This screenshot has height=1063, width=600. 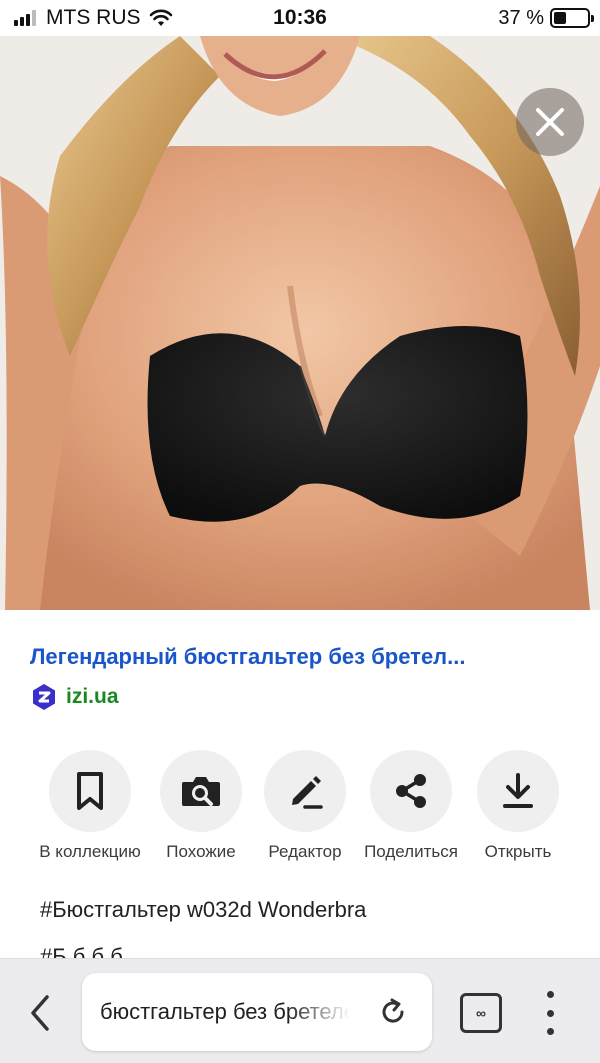 What do you see at coordinates (201, 851) in the screenshot?
I see `action-label: Похожие` at bounding box center [201, 851].